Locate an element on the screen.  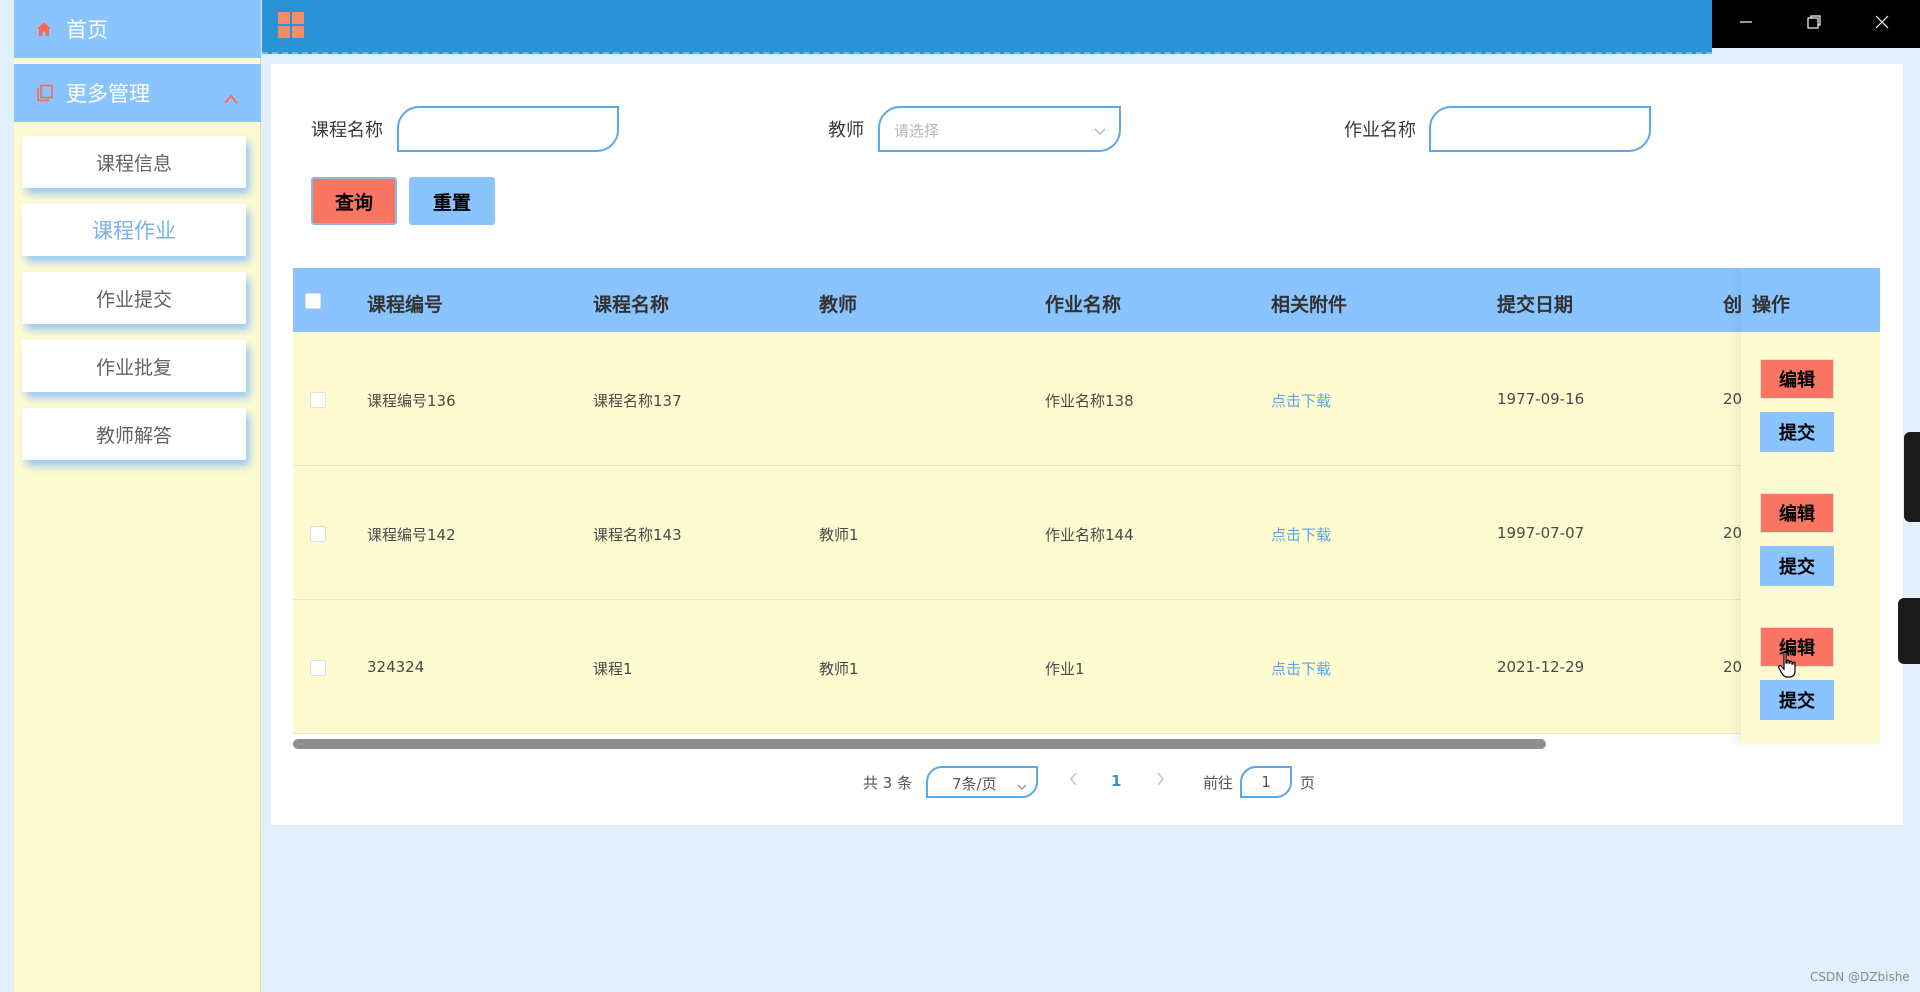
column-course-no: 课程编号 is located at coordinates (405, 303).